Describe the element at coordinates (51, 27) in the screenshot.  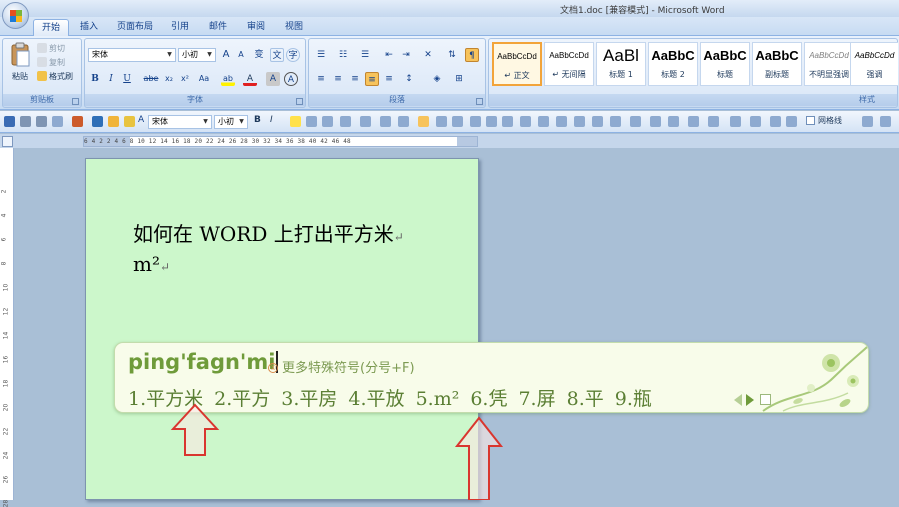
I see `tab-home: 开始` at that location.